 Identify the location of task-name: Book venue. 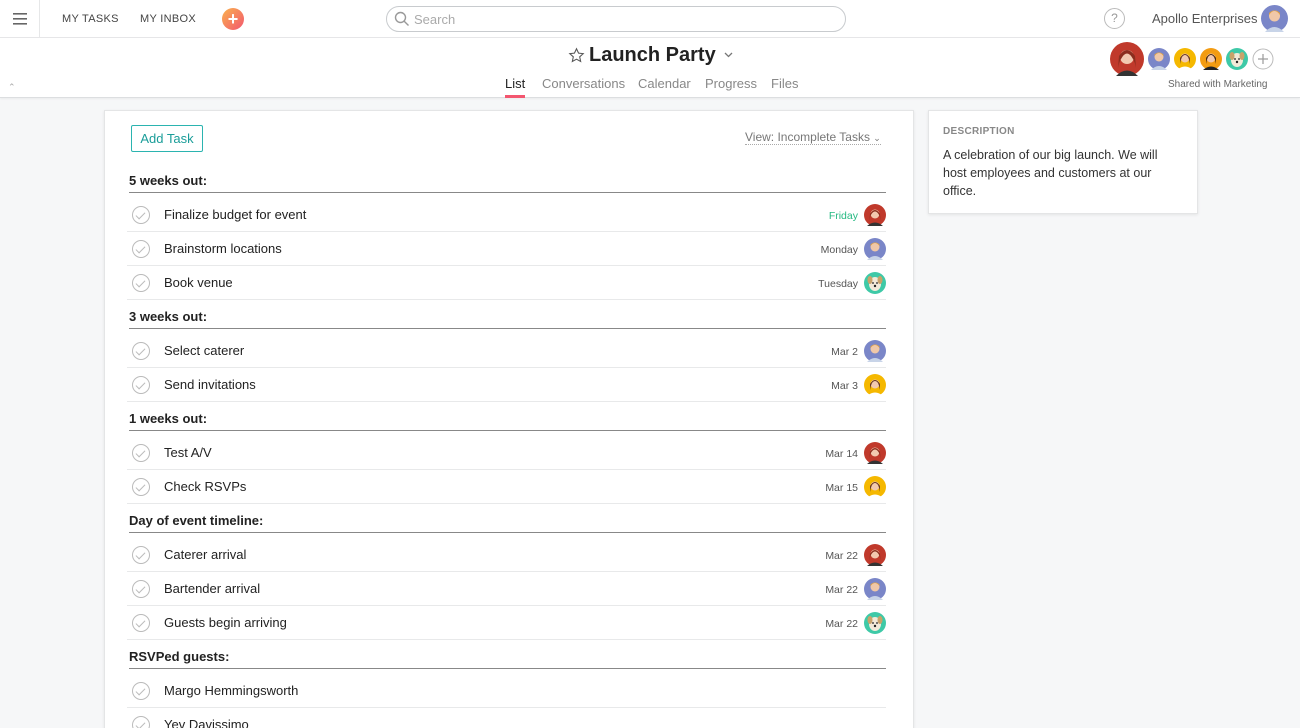
(198, 282).